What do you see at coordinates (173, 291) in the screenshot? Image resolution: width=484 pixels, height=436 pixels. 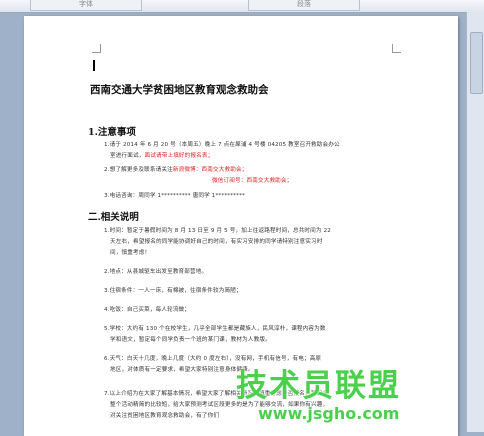 I see `doc-line: 3.住宿条件：一人一床，有棉被，住宿条件较为简陋；` at bounding box center [173, 291].